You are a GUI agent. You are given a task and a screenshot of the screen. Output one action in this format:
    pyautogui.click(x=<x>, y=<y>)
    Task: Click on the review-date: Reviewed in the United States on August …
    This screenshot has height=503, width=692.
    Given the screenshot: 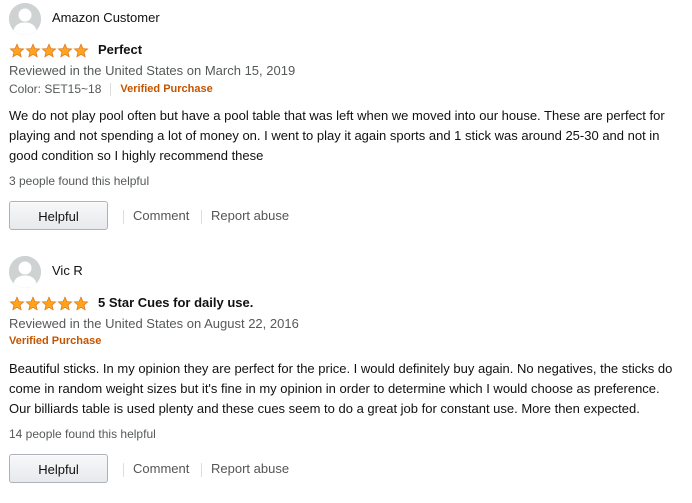 What is the action you would take?
    pyautogui.click(x=154, y=323)
    